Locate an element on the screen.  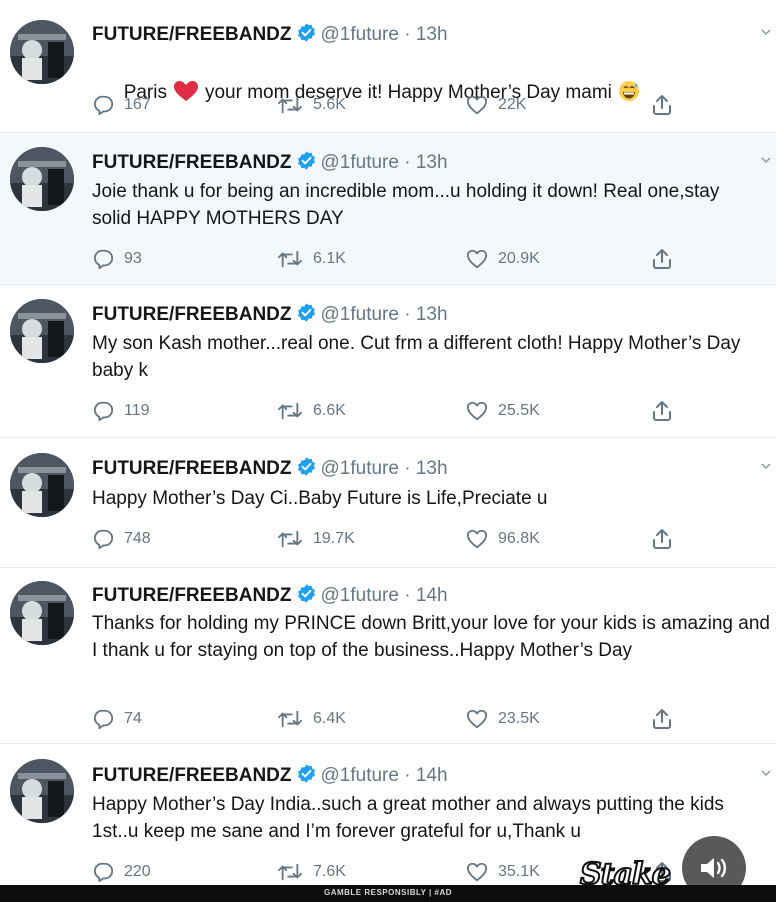
like-count: 35.1K is located at coordinates (519, 871).